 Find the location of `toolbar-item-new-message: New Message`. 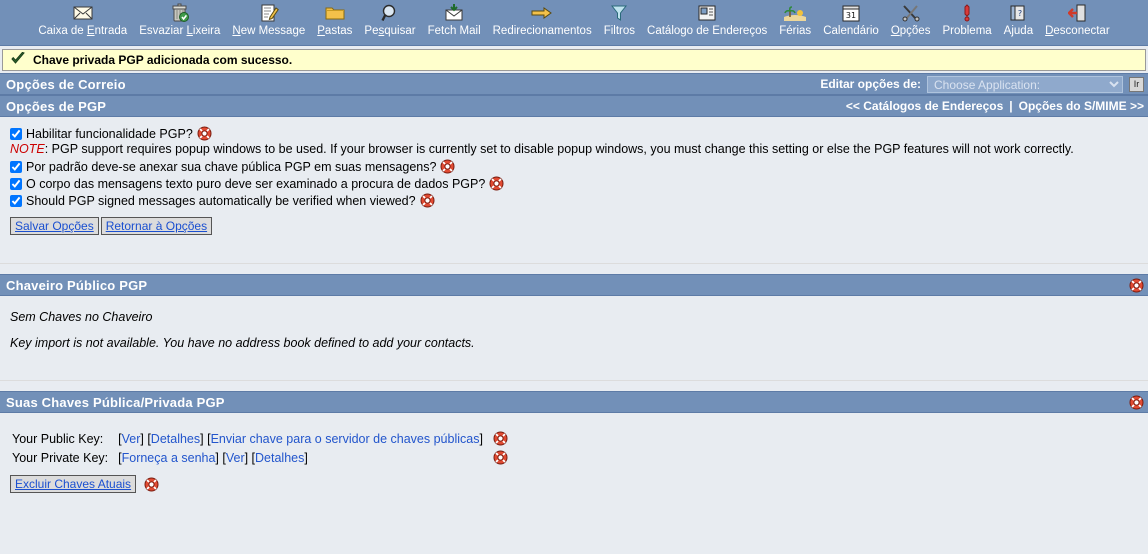

toolbar-item-new-message: New Message is located at coordinates (268, 20).